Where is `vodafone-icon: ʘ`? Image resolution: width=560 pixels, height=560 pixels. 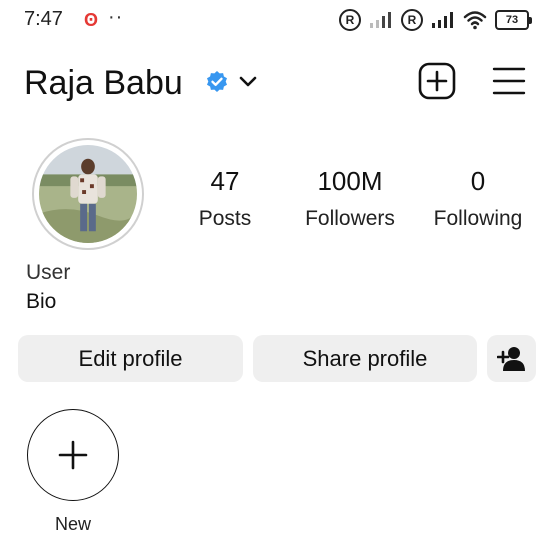 vodafone-icon: ʘ is located at coordinates (91, 20).